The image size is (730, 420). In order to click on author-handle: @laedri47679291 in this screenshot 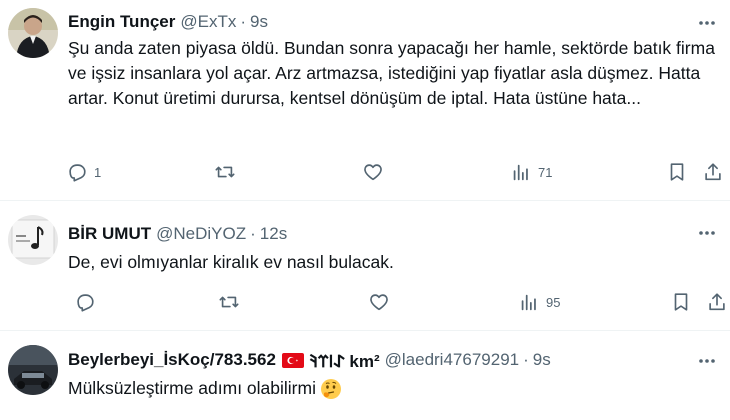, I will do `click(452, 360)`.